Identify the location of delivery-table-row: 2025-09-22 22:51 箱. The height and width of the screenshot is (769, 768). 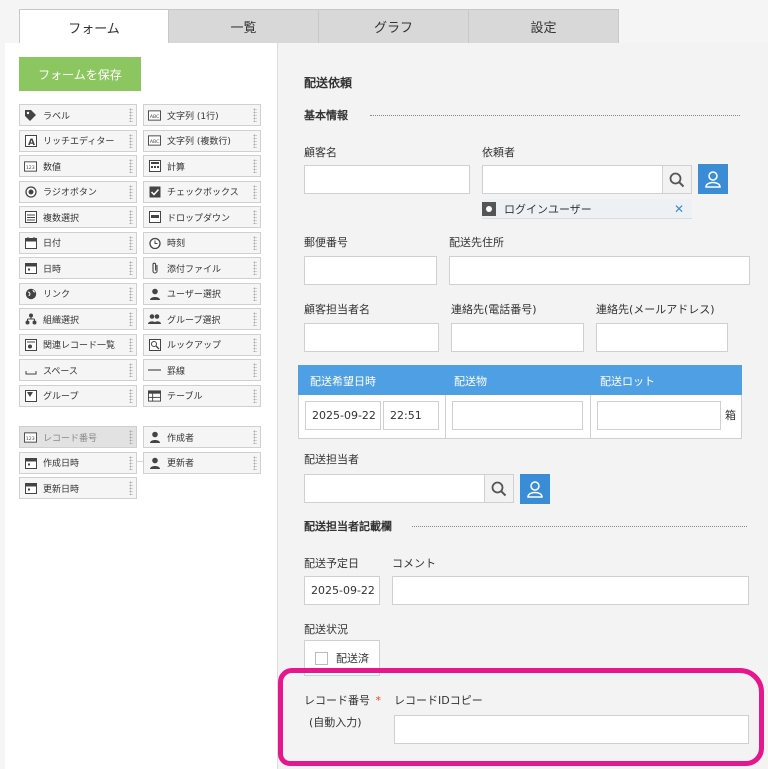
(520, 417).